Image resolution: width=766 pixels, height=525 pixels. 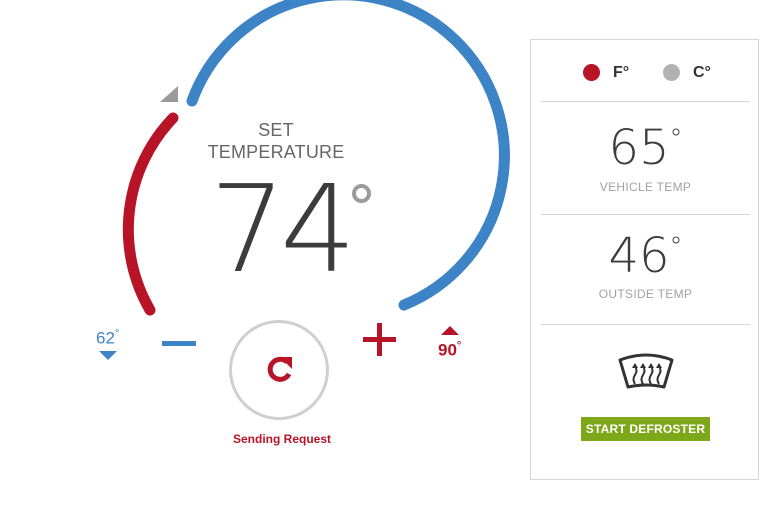 I want to click on vehicle-temp-value: 65°, so click(x=645, y=148).